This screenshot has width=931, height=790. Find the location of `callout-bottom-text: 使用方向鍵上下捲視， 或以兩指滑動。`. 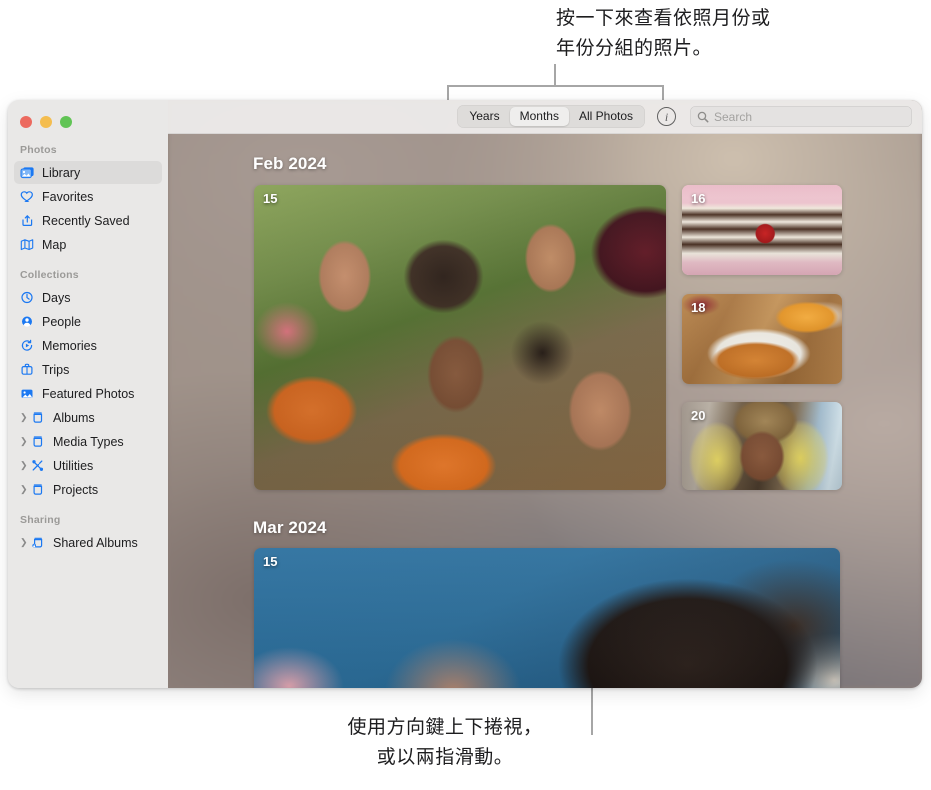

callout-bottom-text: 使用方向鍵上下捲視， 或以兩指滑動。 is located at coordinates (445, 742).